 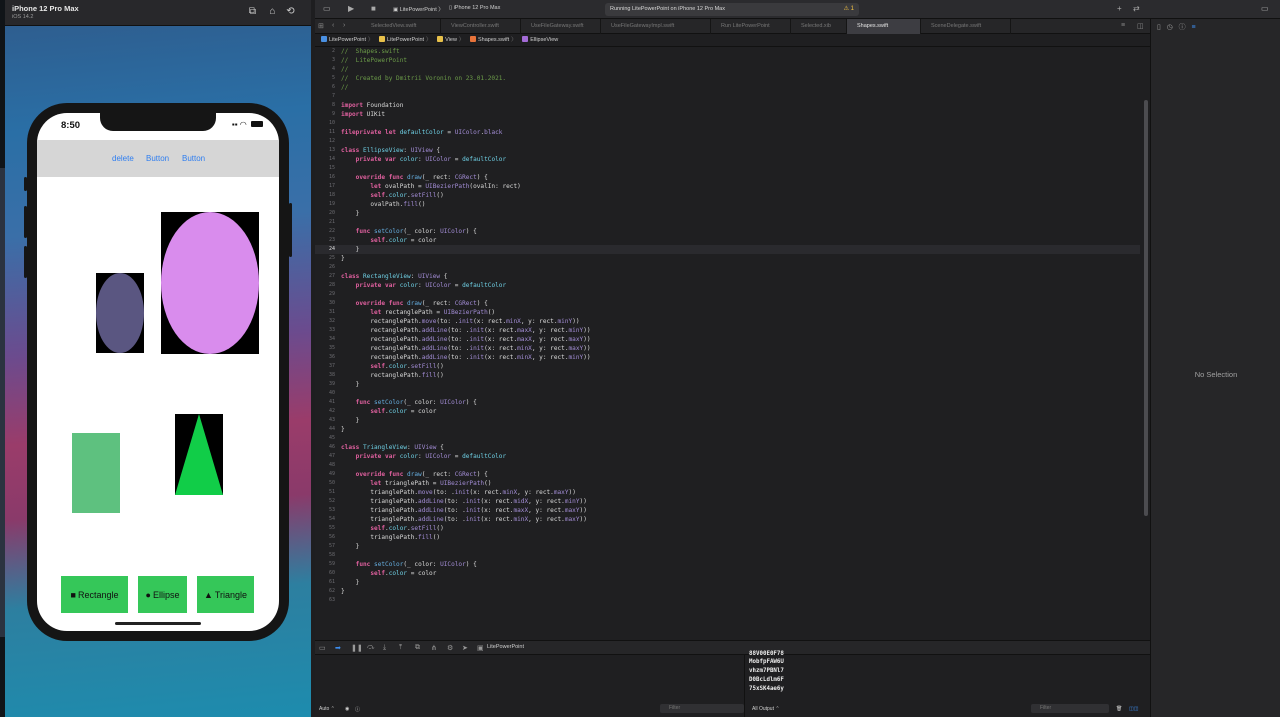 I want to click on memory-graph-icon: ⋔, so click(x=434, y=648).